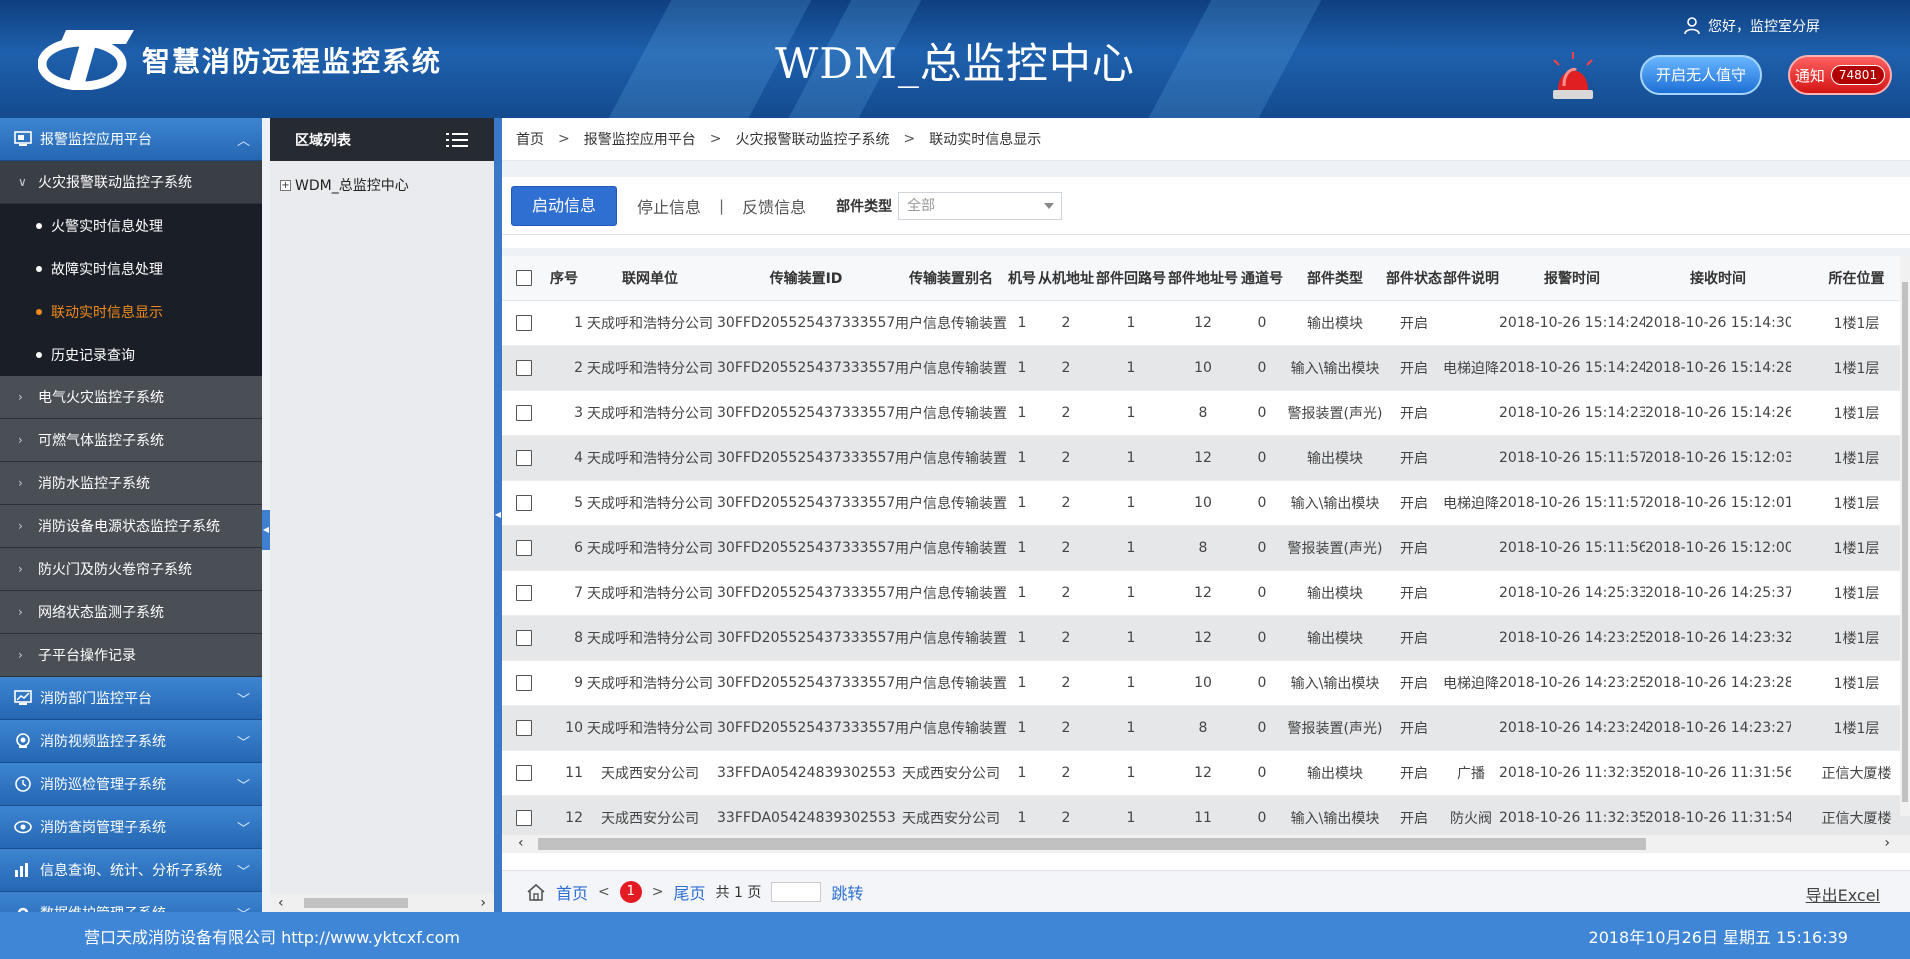 The image size is (1910, 959). I want to click on sidebar-sub-electrical: › 电气火灾监控子系统, so click(131, 397).